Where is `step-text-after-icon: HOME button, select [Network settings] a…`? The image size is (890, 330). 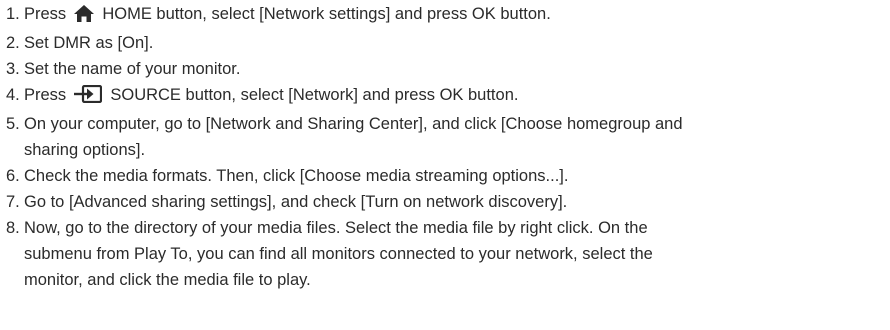 step-text-after-icon: HOME button, select [Network settings] a… is located at coordinates (324, 14).